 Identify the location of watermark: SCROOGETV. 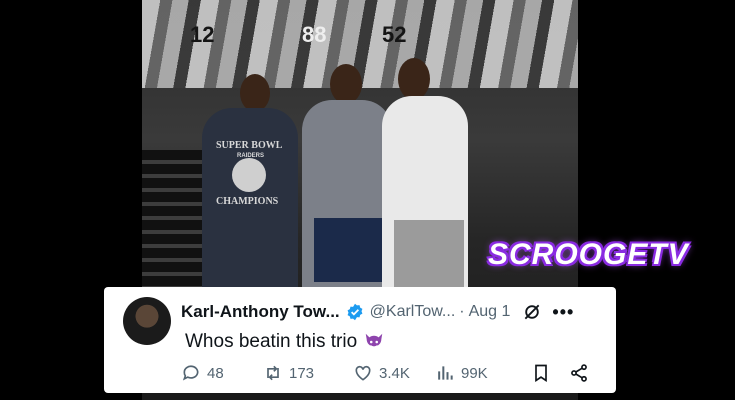
(588, 254).